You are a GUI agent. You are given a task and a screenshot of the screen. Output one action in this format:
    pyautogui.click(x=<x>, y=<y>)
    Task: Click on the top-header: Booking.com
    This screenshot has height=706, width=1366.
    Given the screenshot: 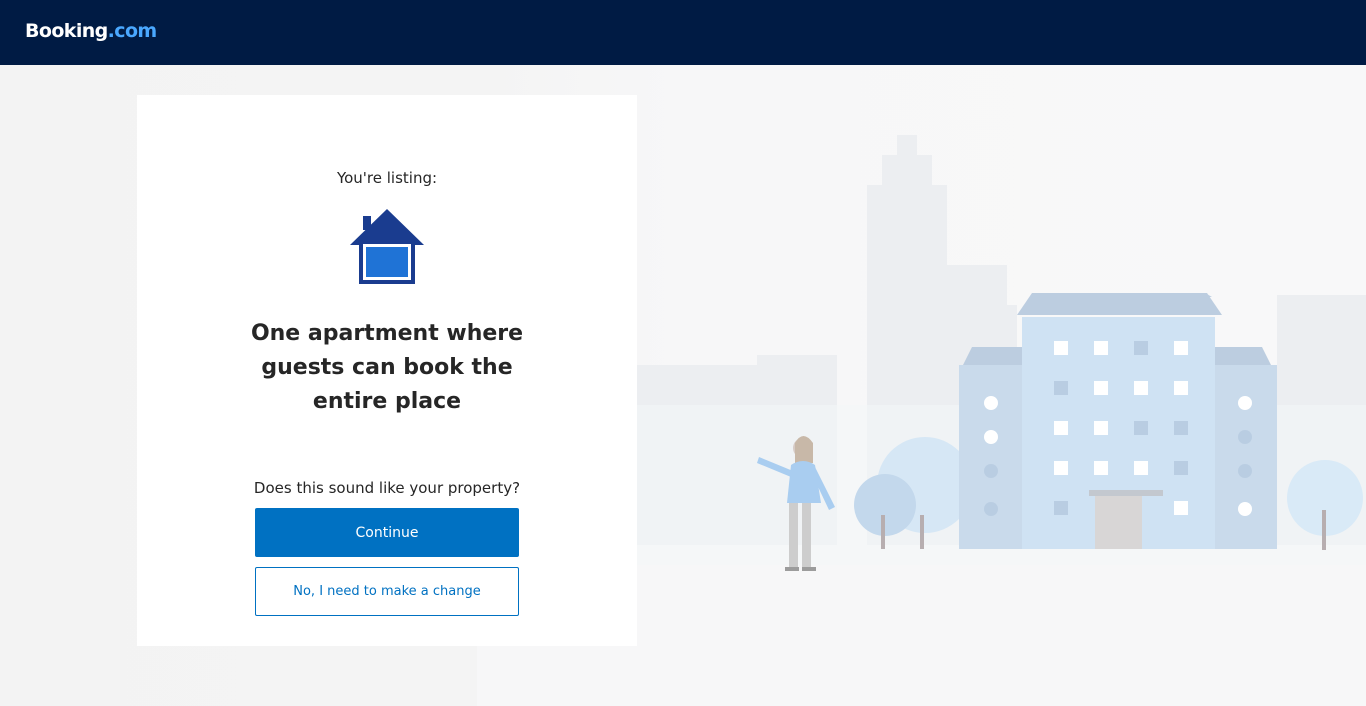 What is the action you would take?
    pyautogui.click(x=683, y=32)
    